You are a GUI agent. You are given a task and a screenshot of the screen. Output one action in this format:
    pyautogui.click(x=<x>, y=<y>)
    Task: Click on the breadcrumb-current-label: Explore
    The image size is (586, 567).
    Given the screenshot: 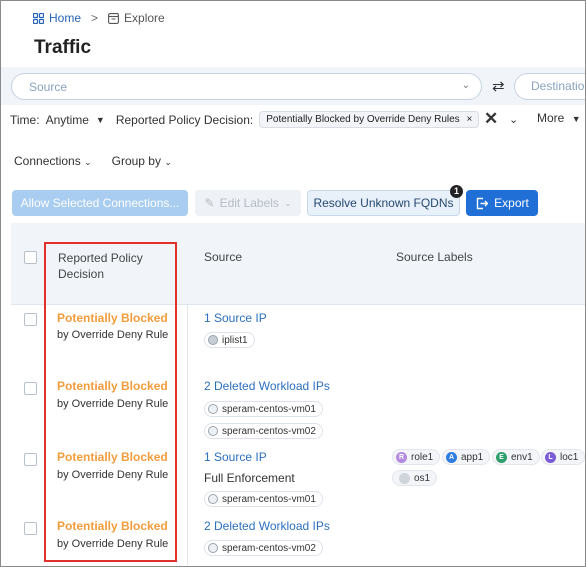 What is the action you would take?
    pyautogui.click(x=144, y=18)
    